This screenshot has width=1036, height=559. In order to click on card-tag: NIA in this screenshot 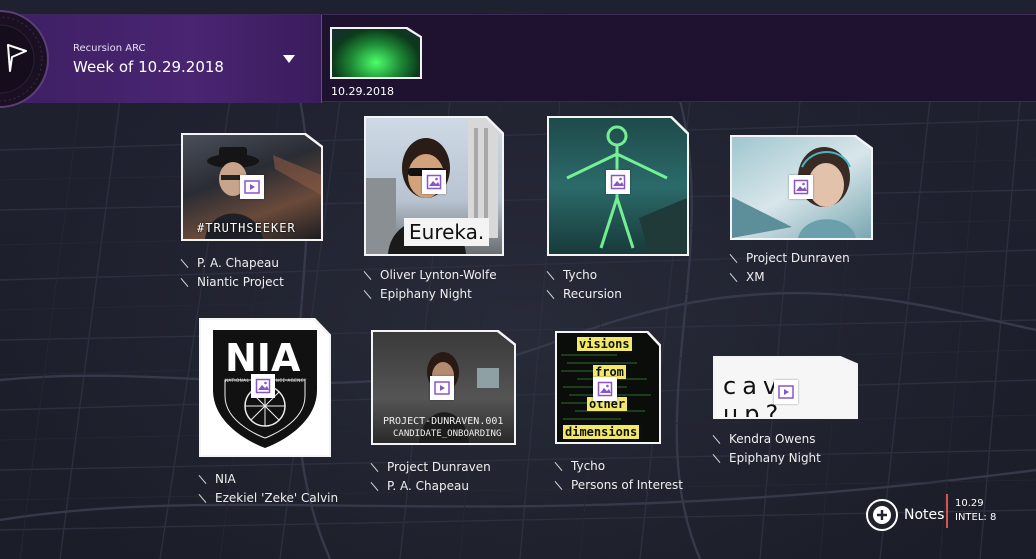, I will do `click(268, 478)`.